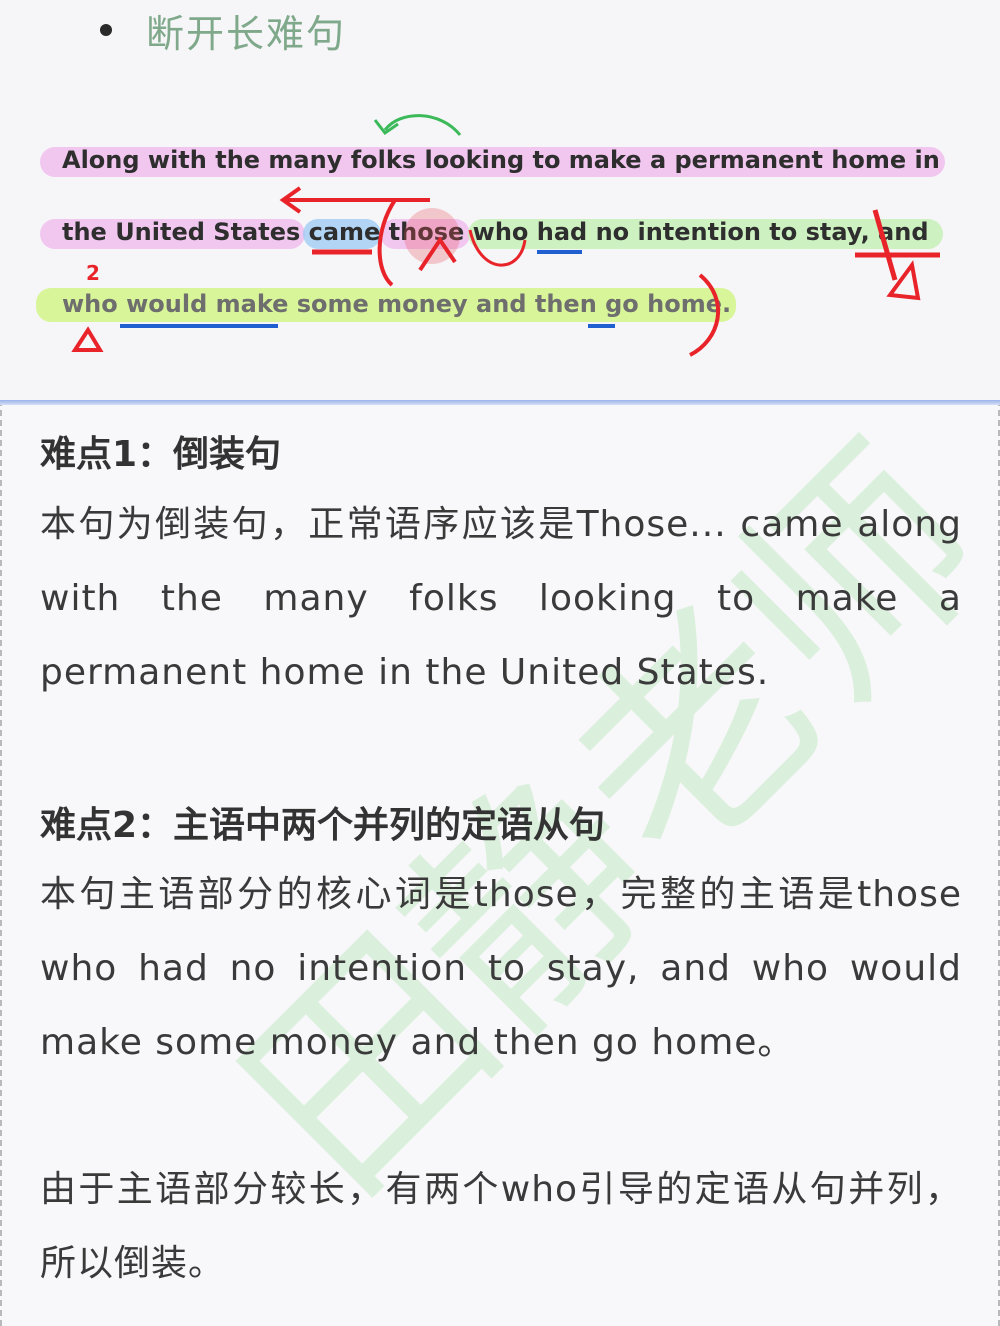 The image size is (1000, 1326). What do you see at coordinates (161, 454) in the screenshot?
I see `difficulty1-title: 难点1：倒装句` at bounding box center [161, 454].